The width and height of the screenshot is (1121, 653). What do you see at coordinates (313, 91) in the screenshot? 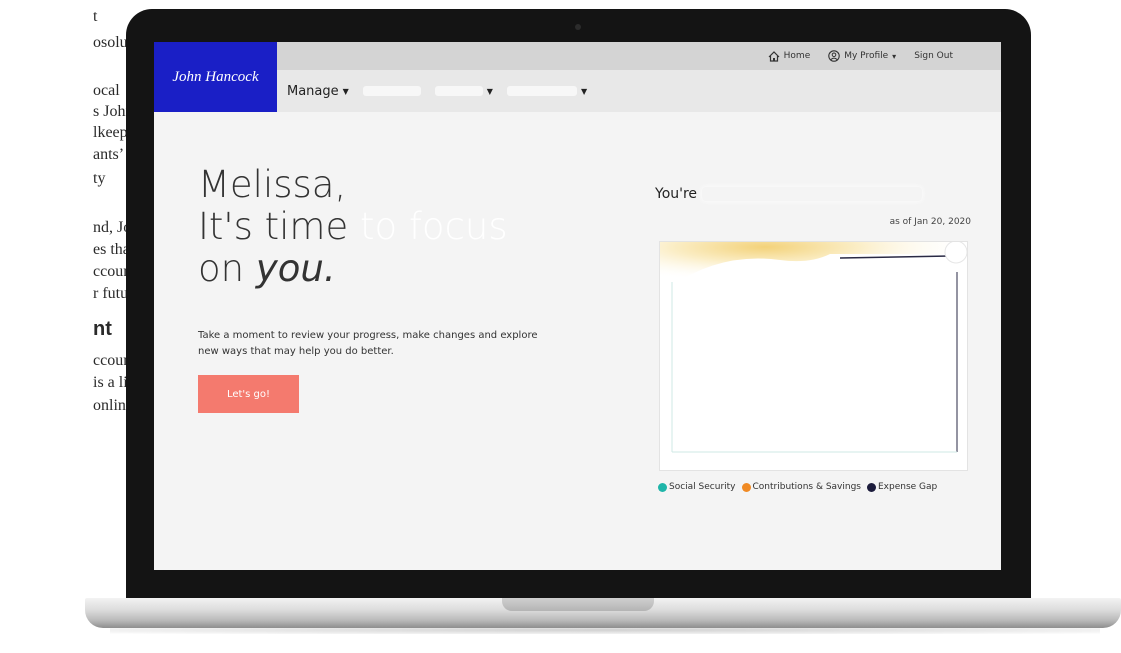
I see `nav-manage-label: Manage` at bounding box center [313, 91].